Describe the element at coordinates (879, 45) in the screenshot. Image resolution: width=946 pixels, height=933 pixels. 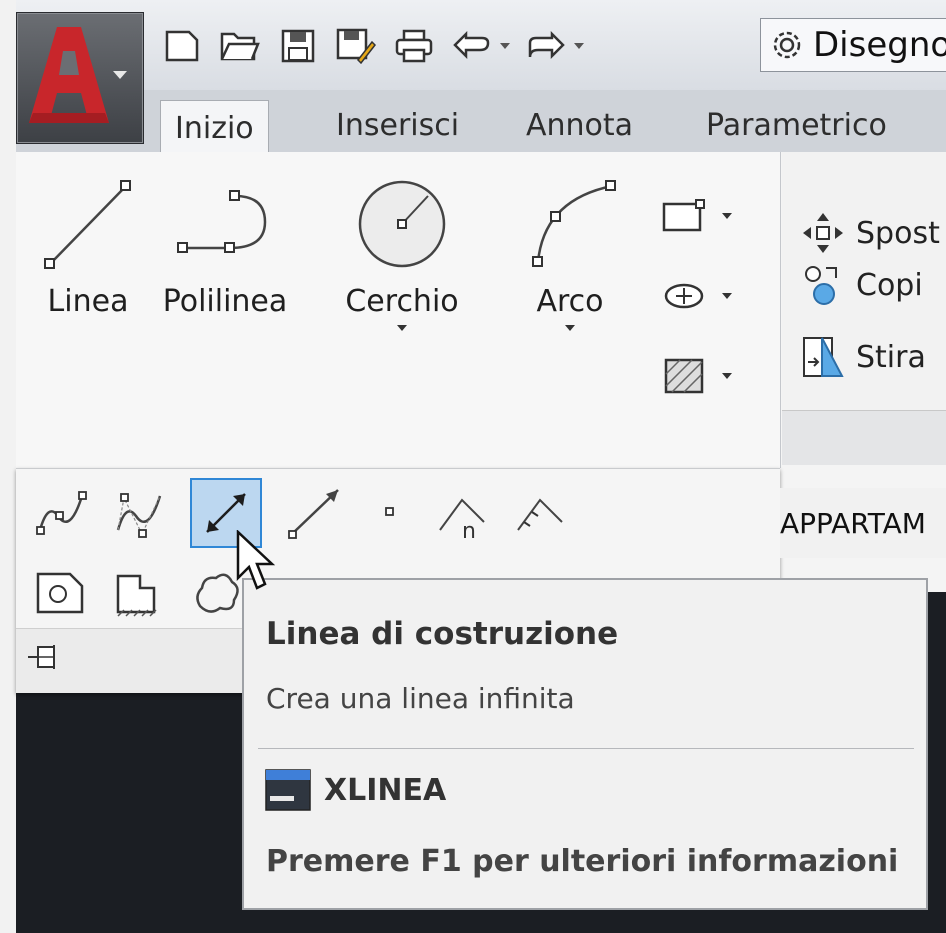
I see `workspace-label: Disegno` at that location.